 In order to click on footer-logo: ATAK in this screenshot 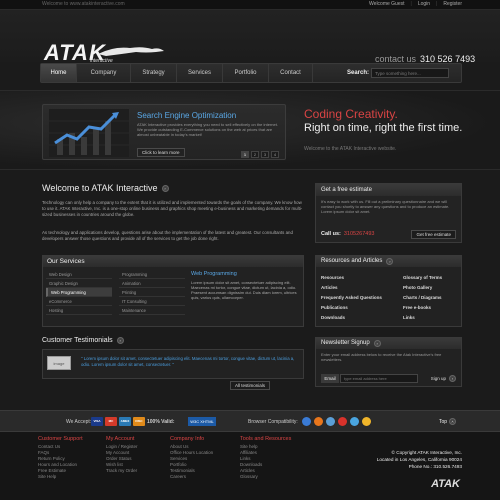, I will do `click(445, 484)`.